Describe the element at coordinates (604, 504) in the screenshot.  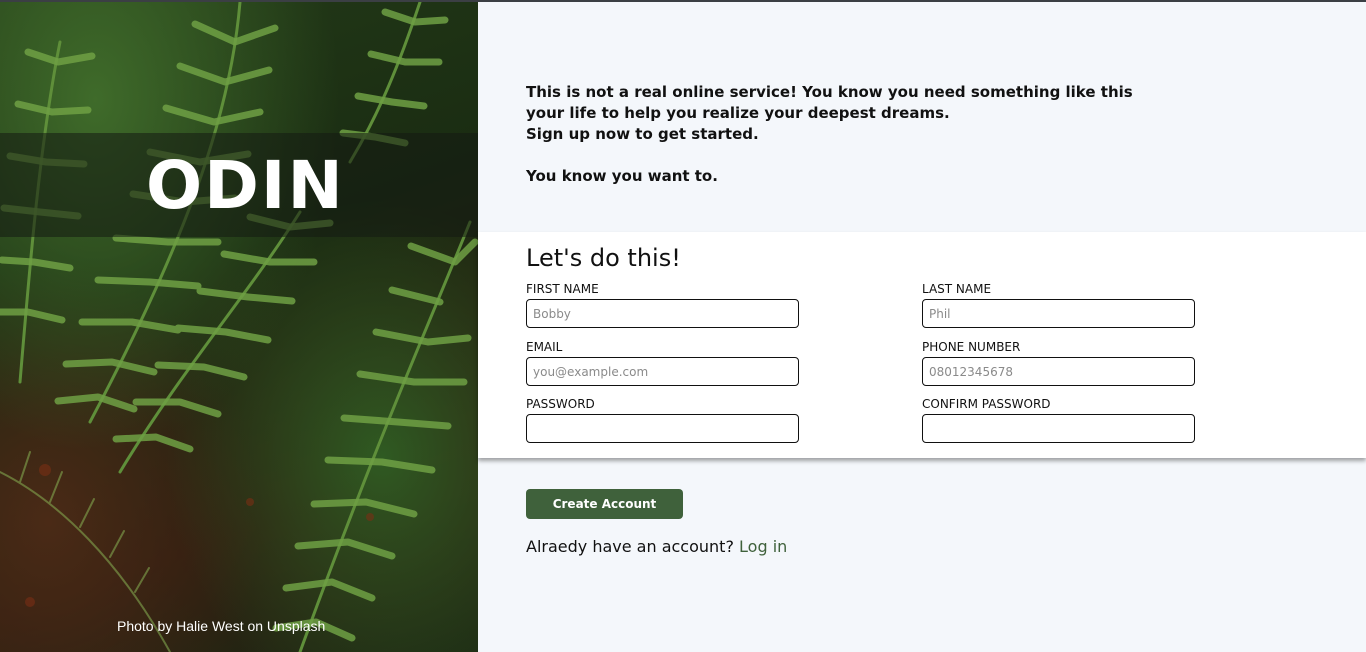
I see `create-account-button: Create Account` at that location.